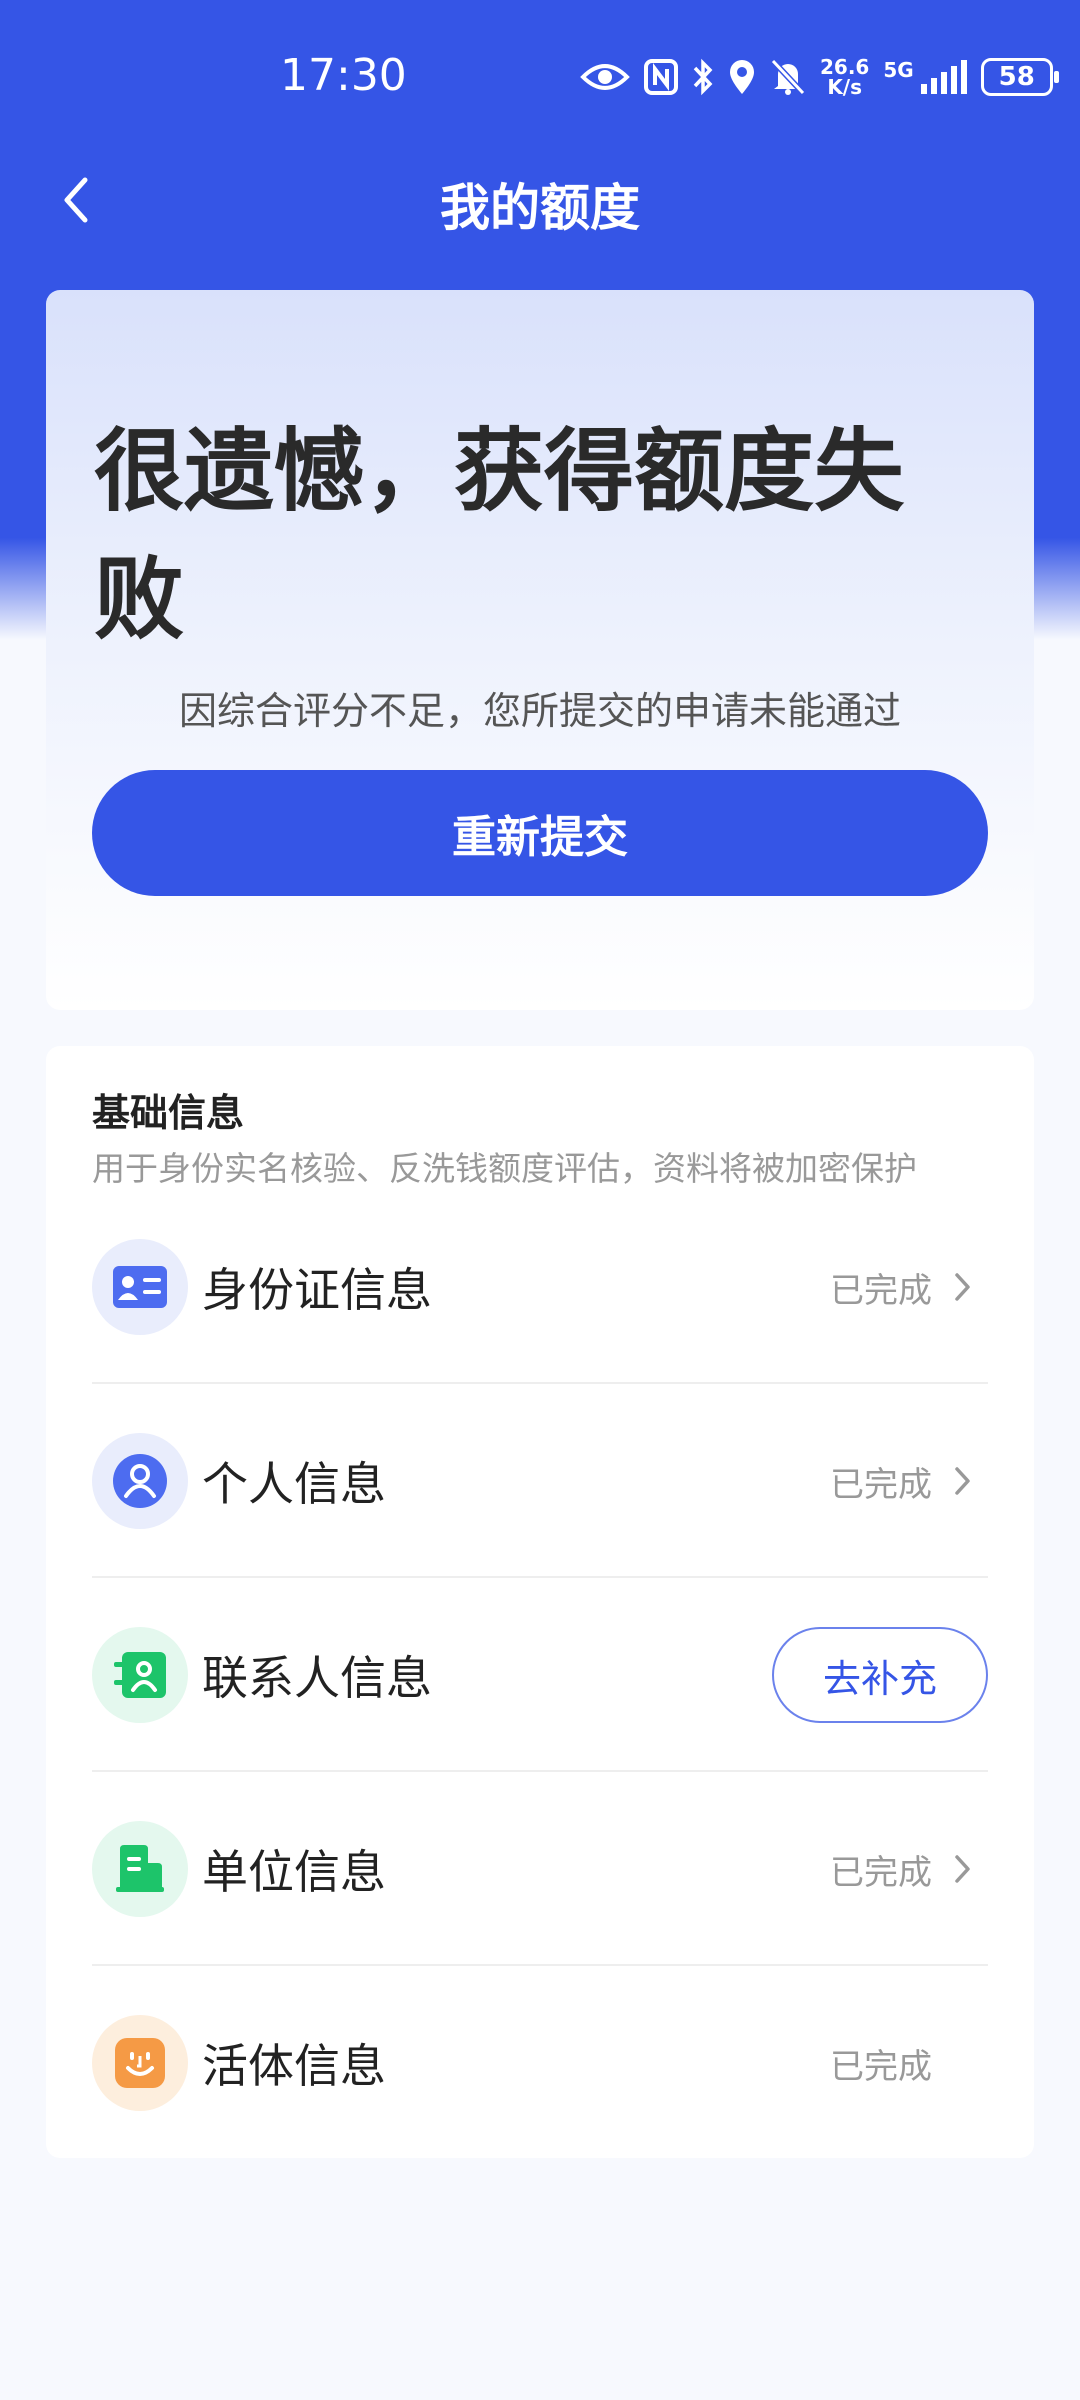  Describe the element at coordinates (294, 1484) in the screenshot. I see `row-label: 个人信息` at that location.